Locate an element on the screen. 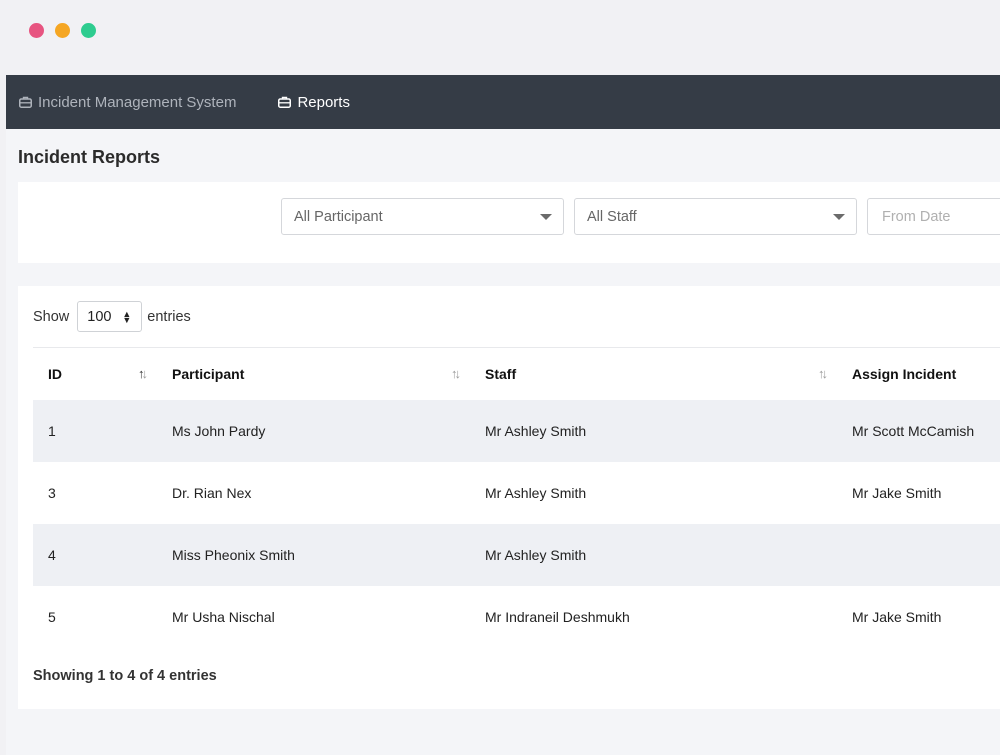 The height and width of the screenshot is (755, 1000). cell-id: 1 is located at coordinates (52, 430).